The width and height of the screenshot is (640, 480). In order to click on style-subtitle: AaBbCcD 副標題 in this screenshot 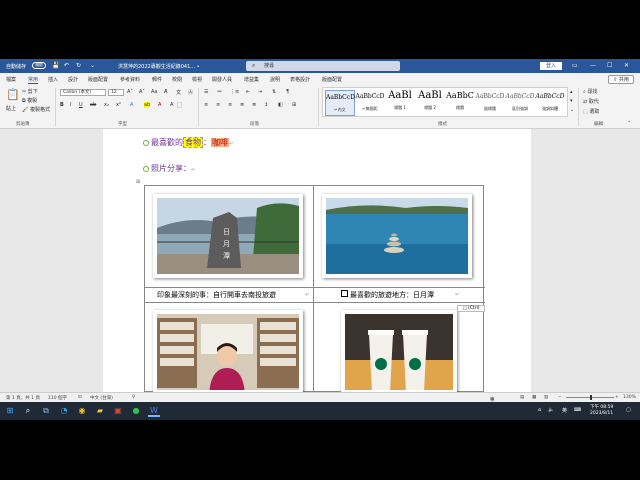, I will do `click(490, 103)`.